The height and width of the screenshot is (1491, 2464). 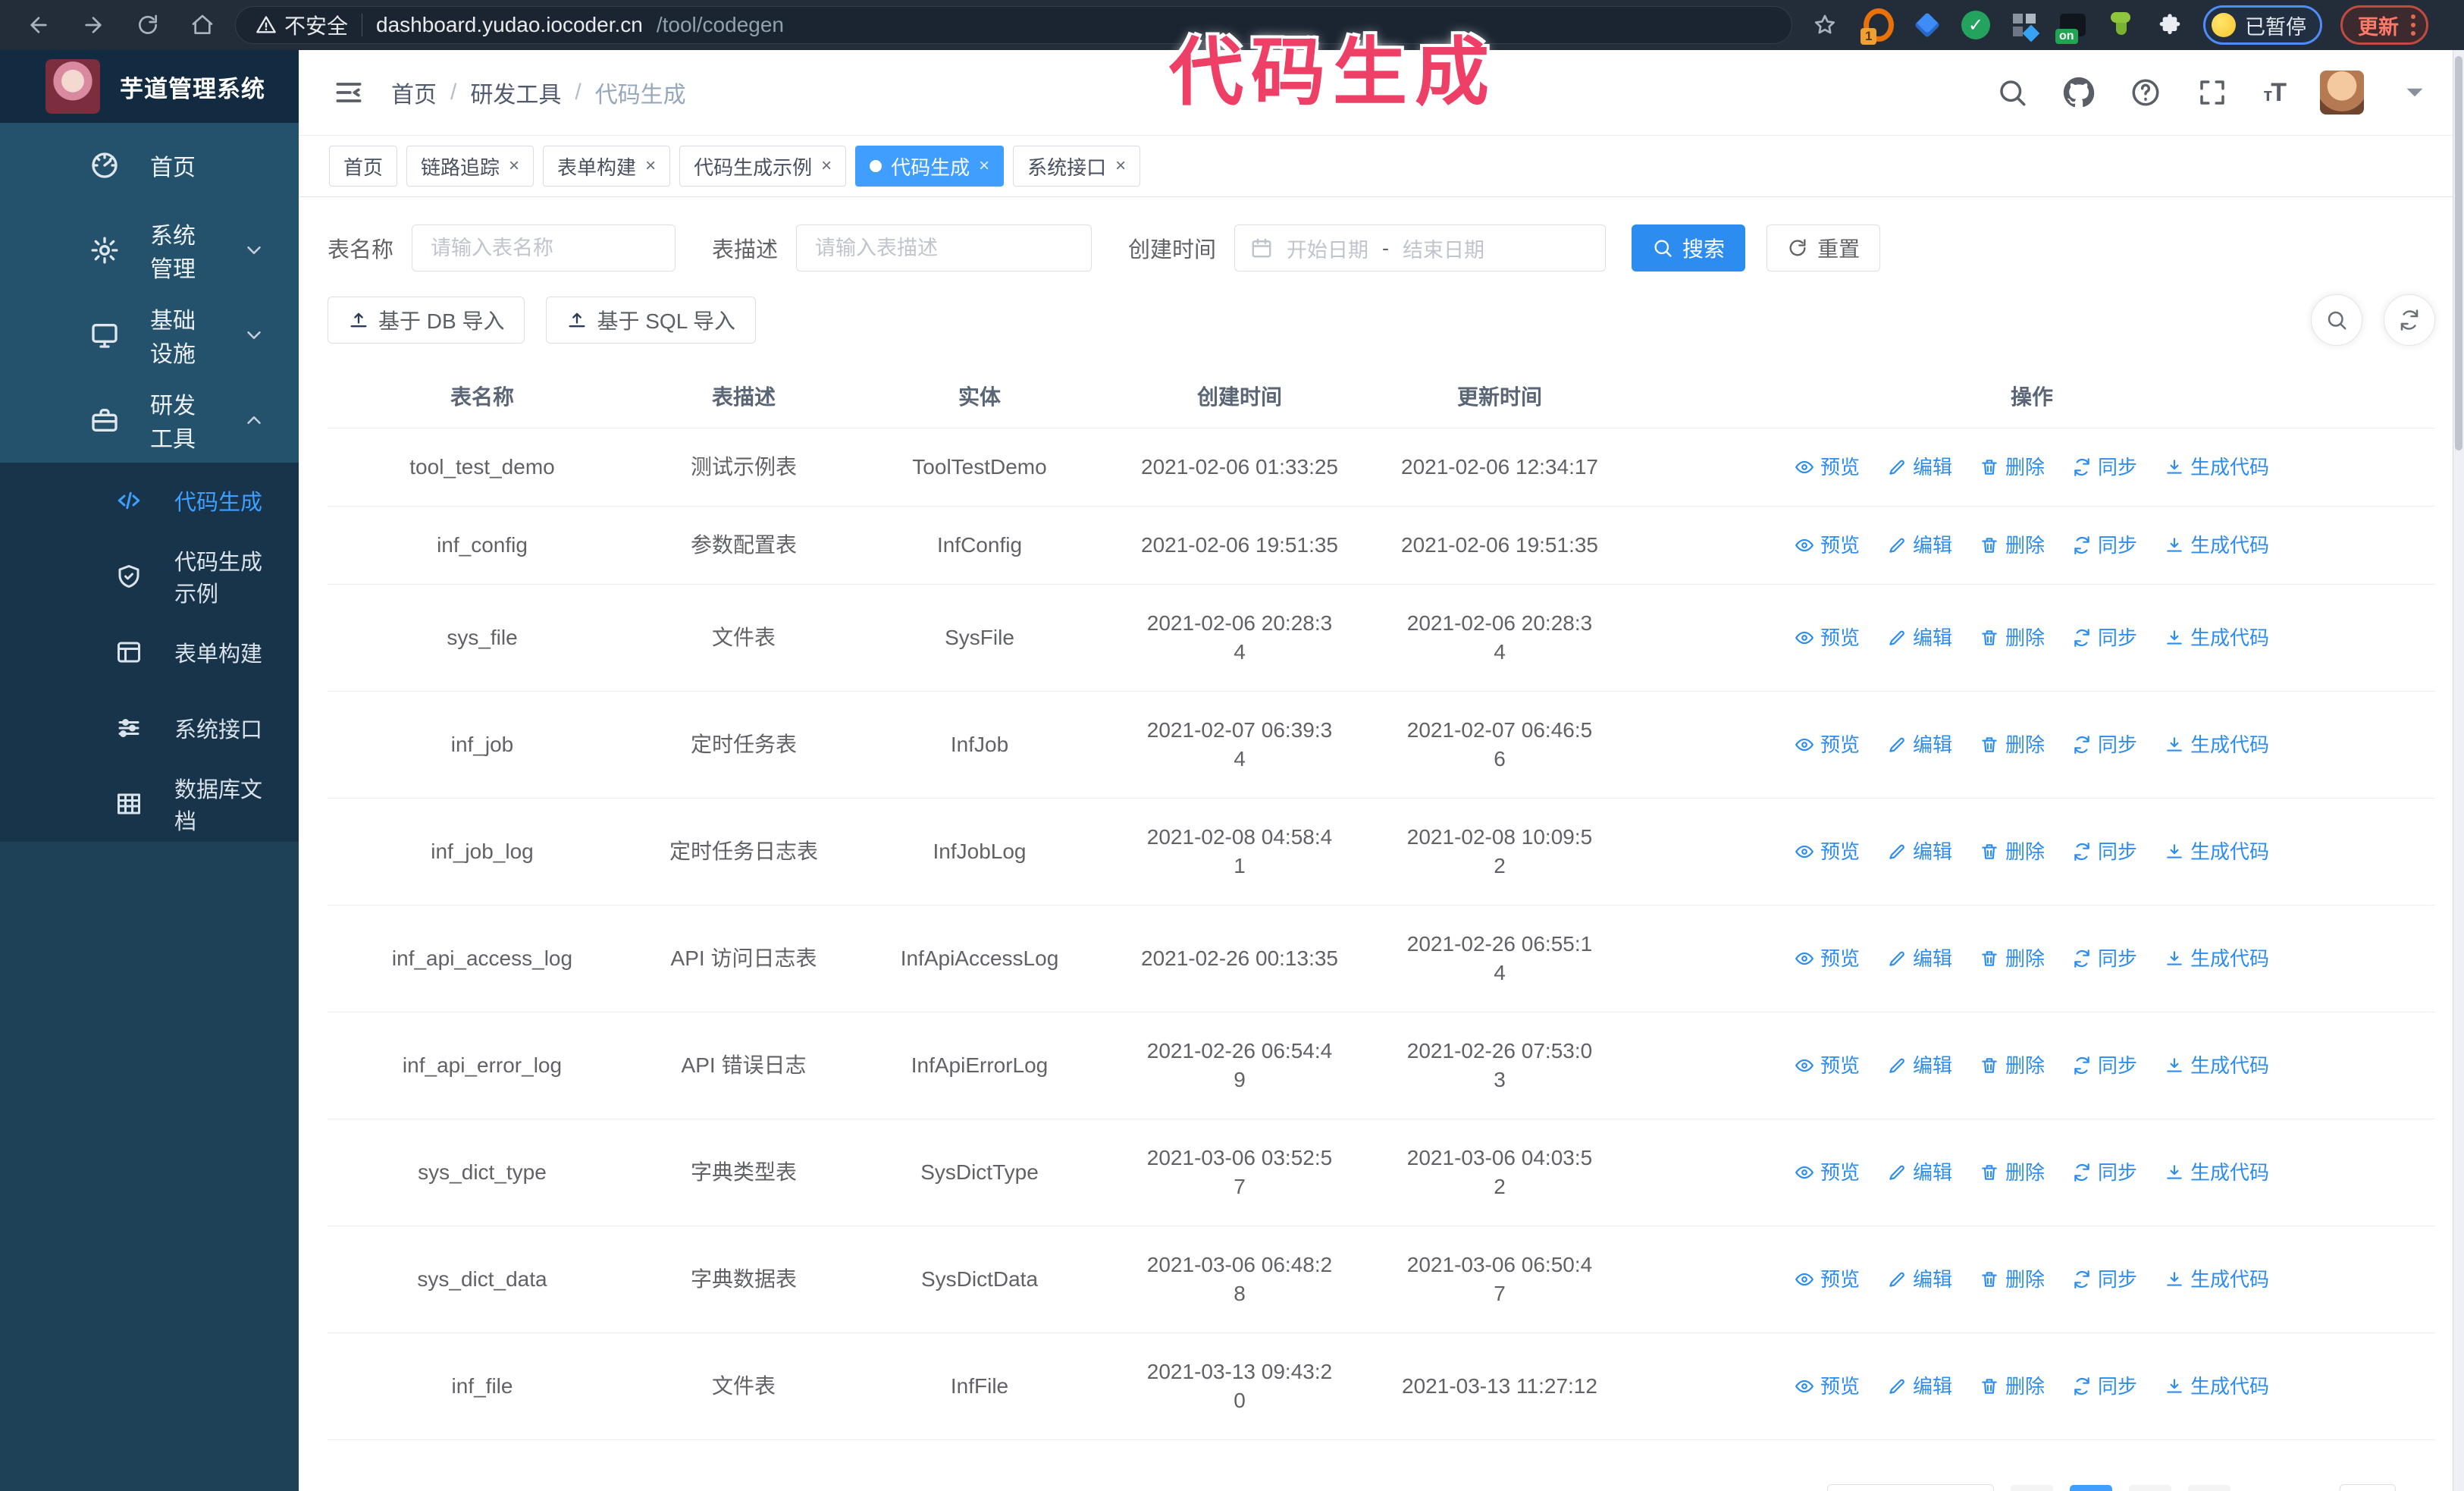 I want to click on avatar-caret-down-icon, so click(x=2415, y=92).